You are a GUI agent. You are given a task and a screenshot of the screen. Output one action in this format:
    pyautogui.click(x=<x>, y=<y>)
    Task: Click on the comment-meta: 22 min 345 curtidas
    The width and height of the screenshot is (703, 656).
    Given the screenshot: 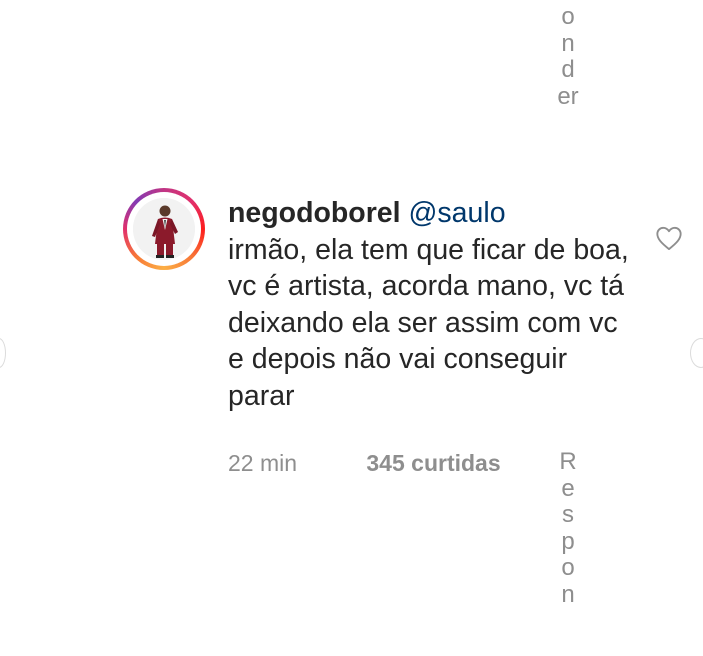 What is the action you would take?
    pyautogui.click(x=364, y=463)
    